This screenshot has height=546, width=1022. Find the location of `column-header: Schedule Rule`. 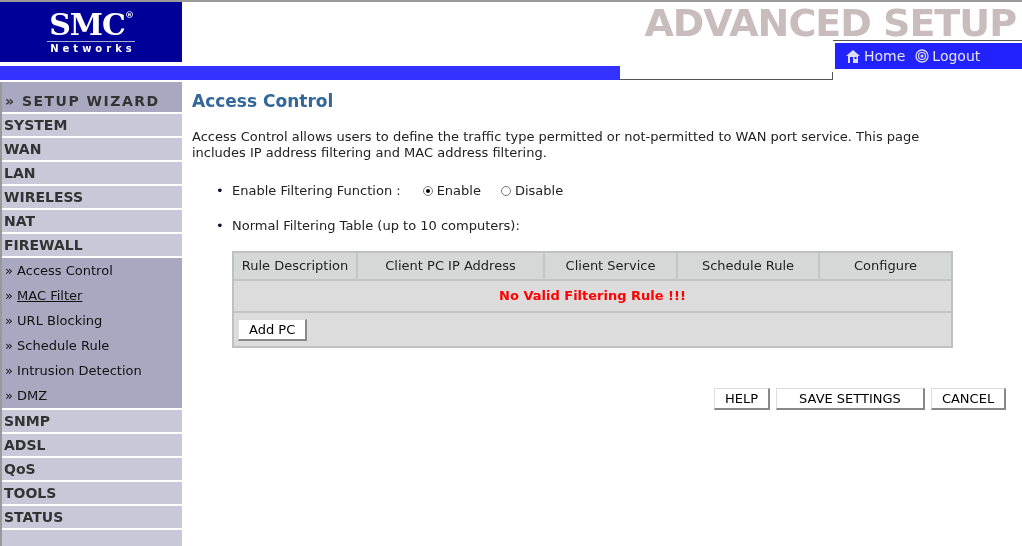

column-header: Schedule Rule is located at coordinates (749, 266).